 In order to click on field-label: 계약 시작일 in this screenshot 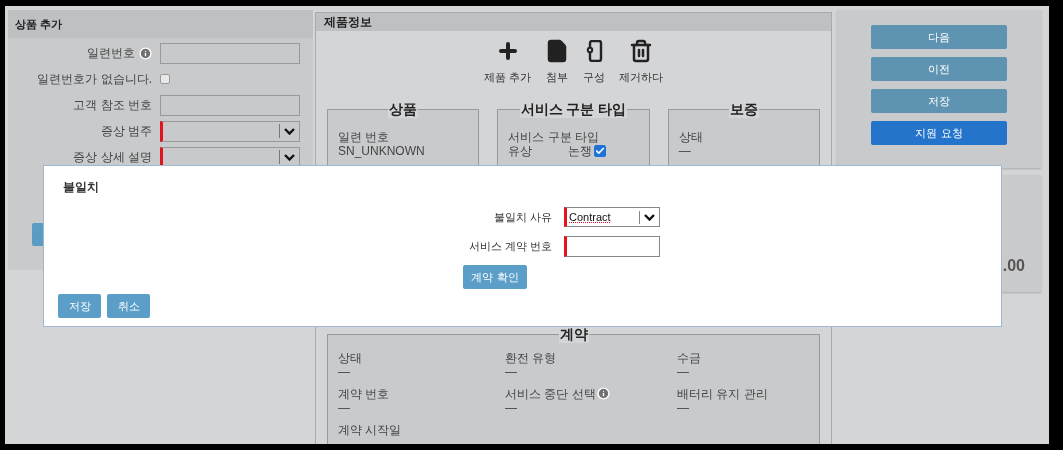, I will do `click(370, 429)`.